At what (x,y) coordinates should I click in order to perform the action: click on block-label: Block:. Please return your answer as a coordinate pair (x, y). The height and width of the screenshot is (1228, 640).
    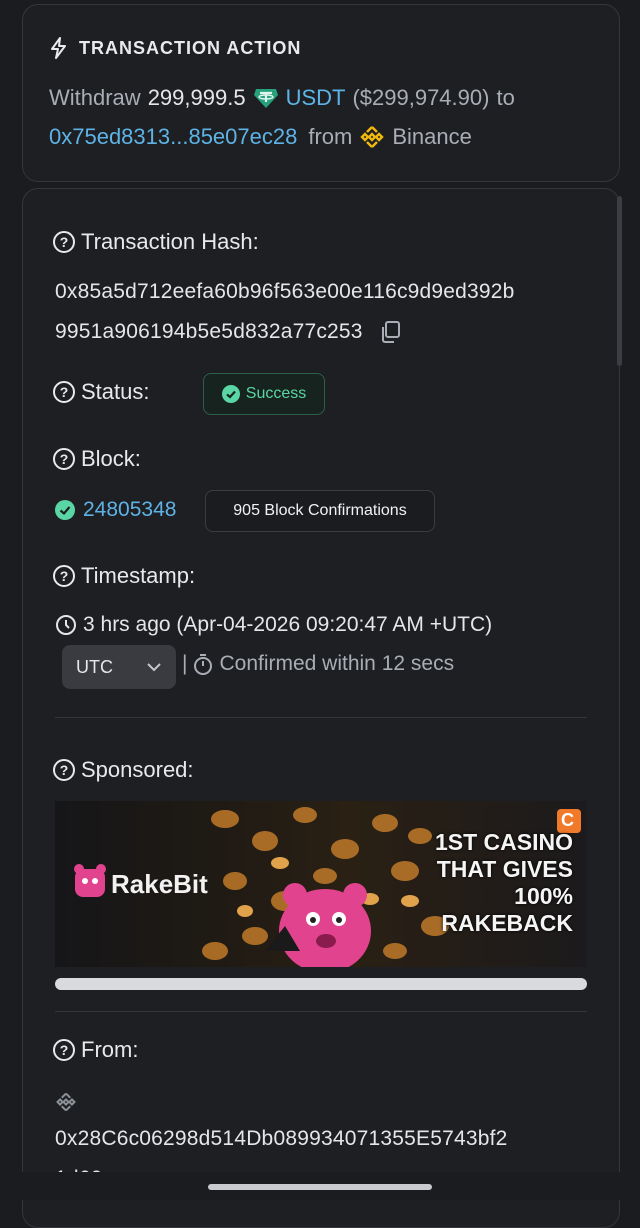
    Looking at the image, I should click on (111, 458).